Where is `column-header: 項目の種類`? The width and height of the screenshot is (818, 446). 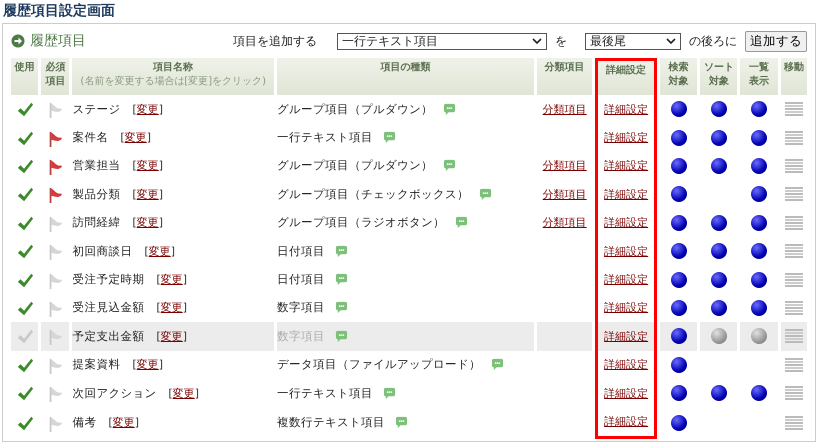
column-header: 項目の種類 is located at coordinates (405, 76).